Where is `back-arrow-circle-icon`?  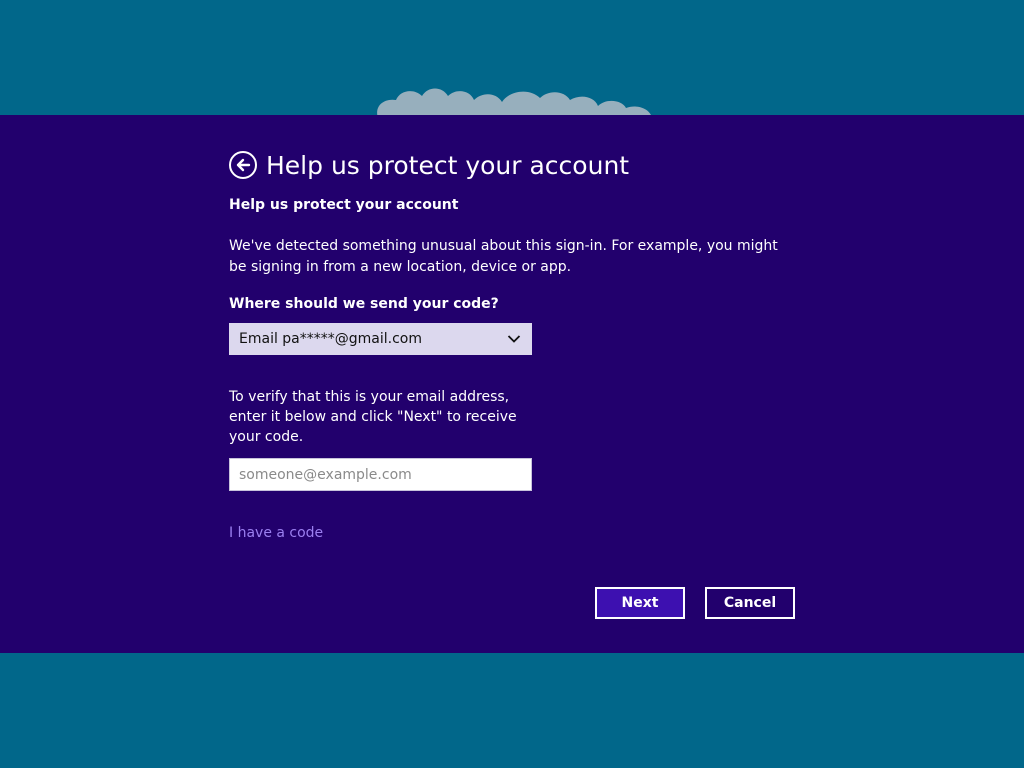 back-arrow-circle-icon is located at coordinates (243, 165).